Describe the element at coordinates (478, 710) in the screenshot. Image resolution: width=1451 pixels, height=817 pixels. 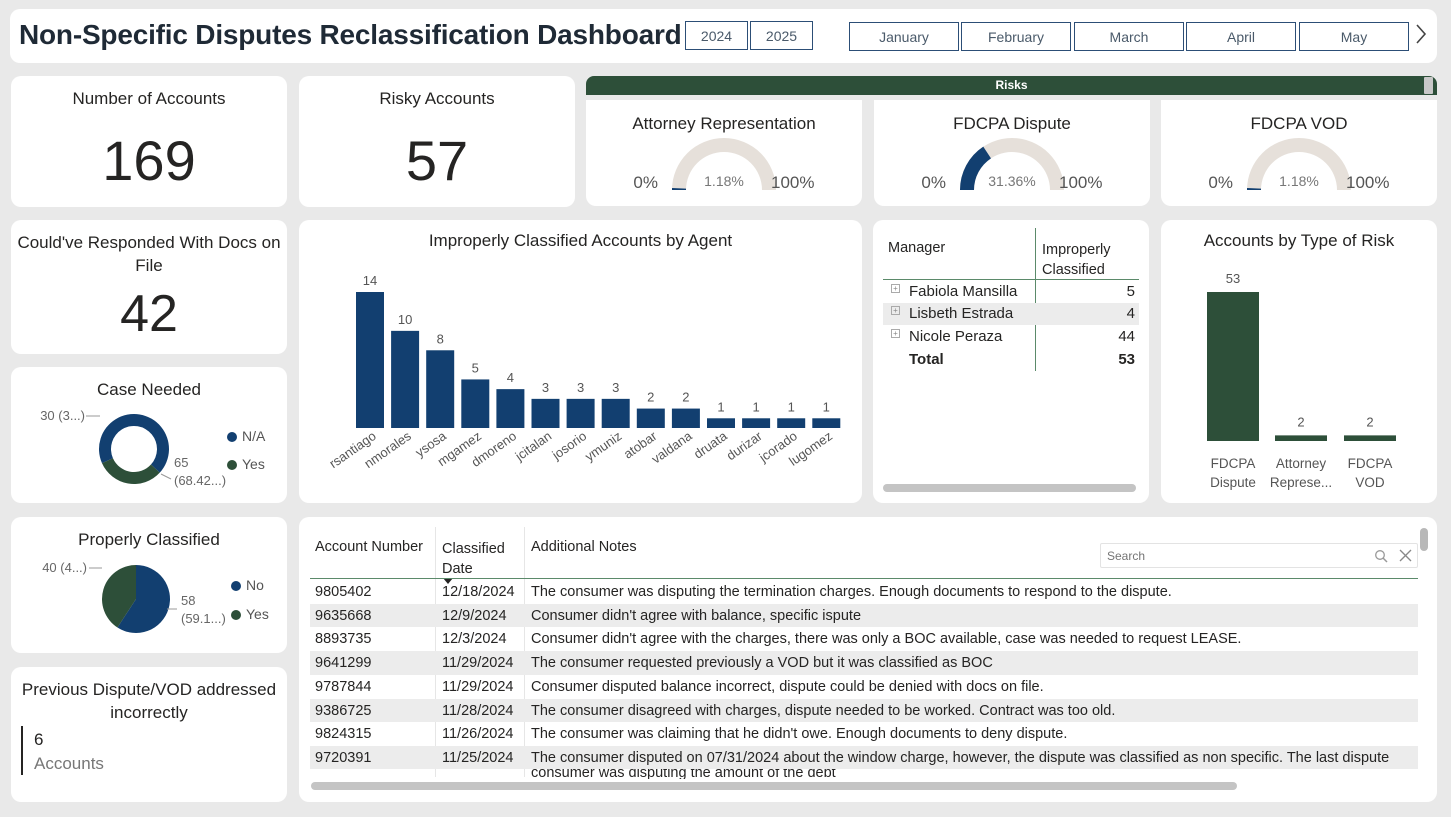
I see `classified-date-cell: 11/28/2024` at that location.